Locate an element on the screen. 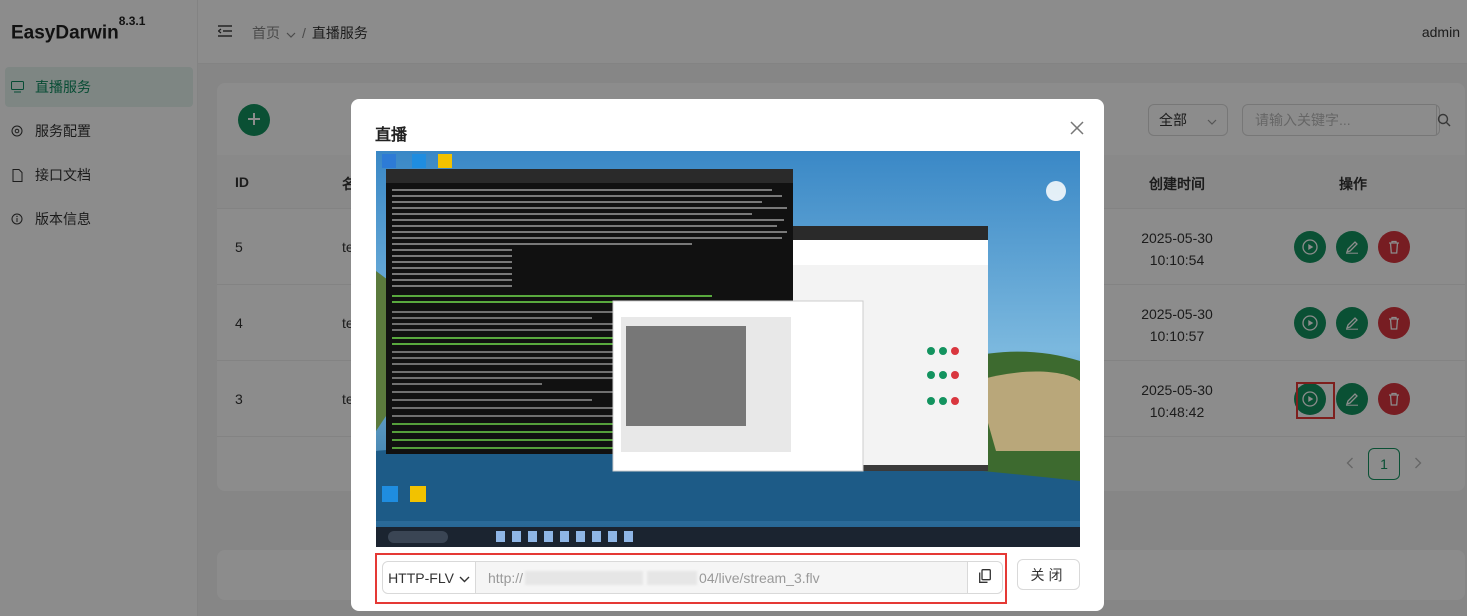 The height and width of the screenshot is (616, 1467). stream-url-highlight: HTTP-FLV http:// 04/live/stream_3.flv is located at coordinates (691, 578).